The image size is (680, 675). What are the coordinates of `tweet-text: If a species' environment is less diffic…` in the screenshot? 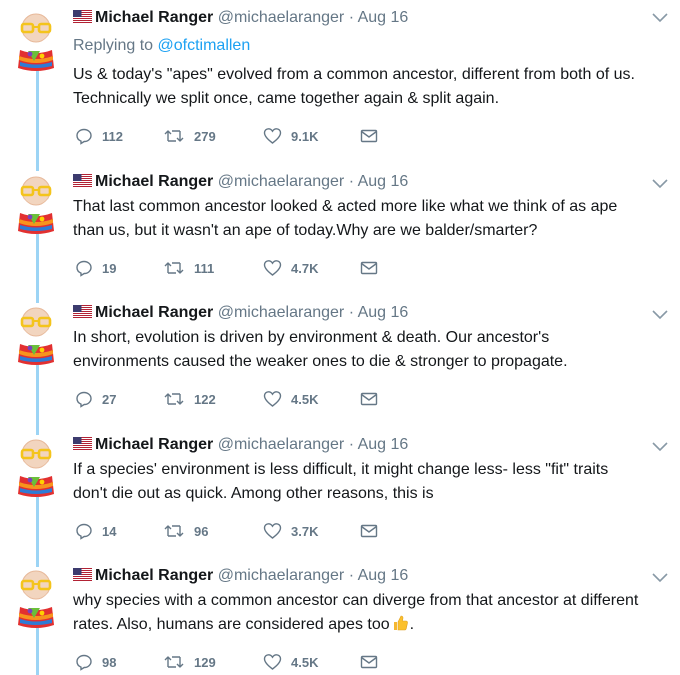 It's located at (373, 482).